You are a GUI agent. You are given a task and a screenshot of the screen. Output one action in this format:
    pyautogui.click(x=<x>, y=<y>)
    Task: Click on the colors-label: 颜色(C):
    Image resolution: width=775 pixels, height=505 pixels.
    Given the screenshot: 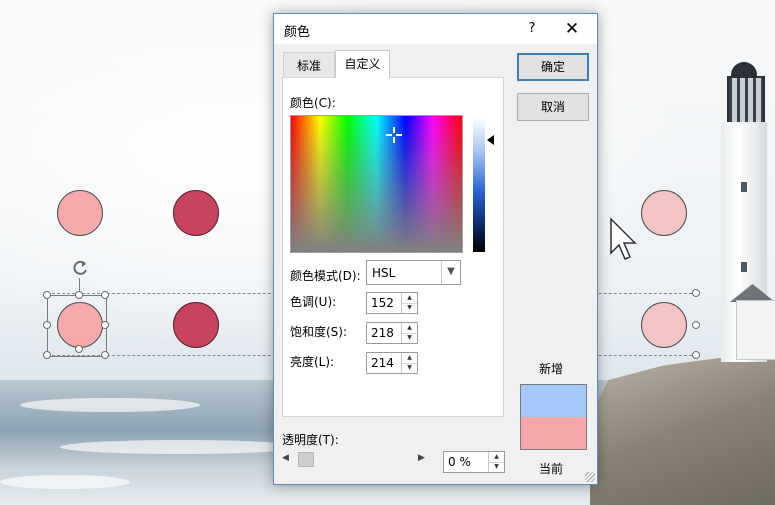 What is the action you would take?
    pyautogui.click(x=313, y=103)
    